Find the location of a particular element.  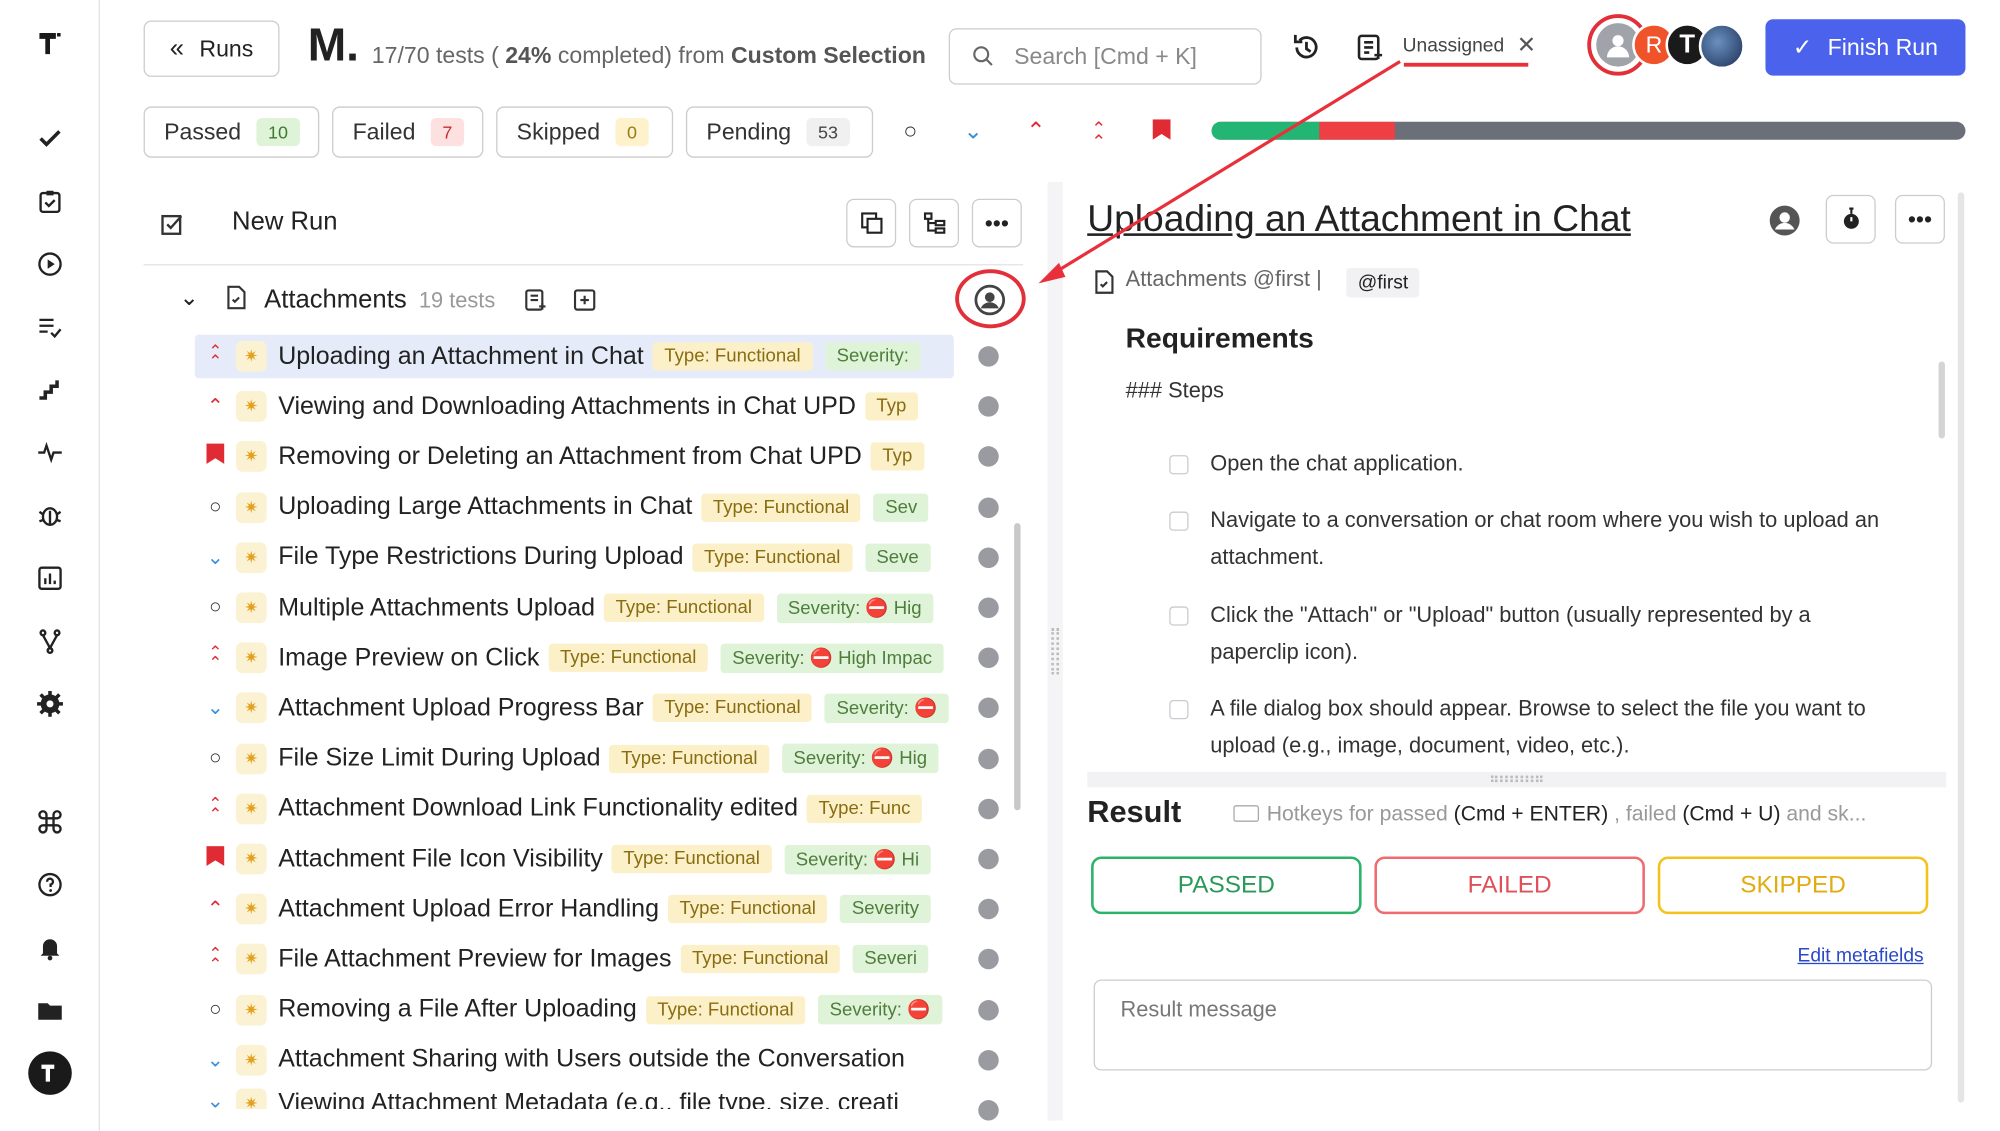

app-logo-icon is located at coordinates (50, 44).